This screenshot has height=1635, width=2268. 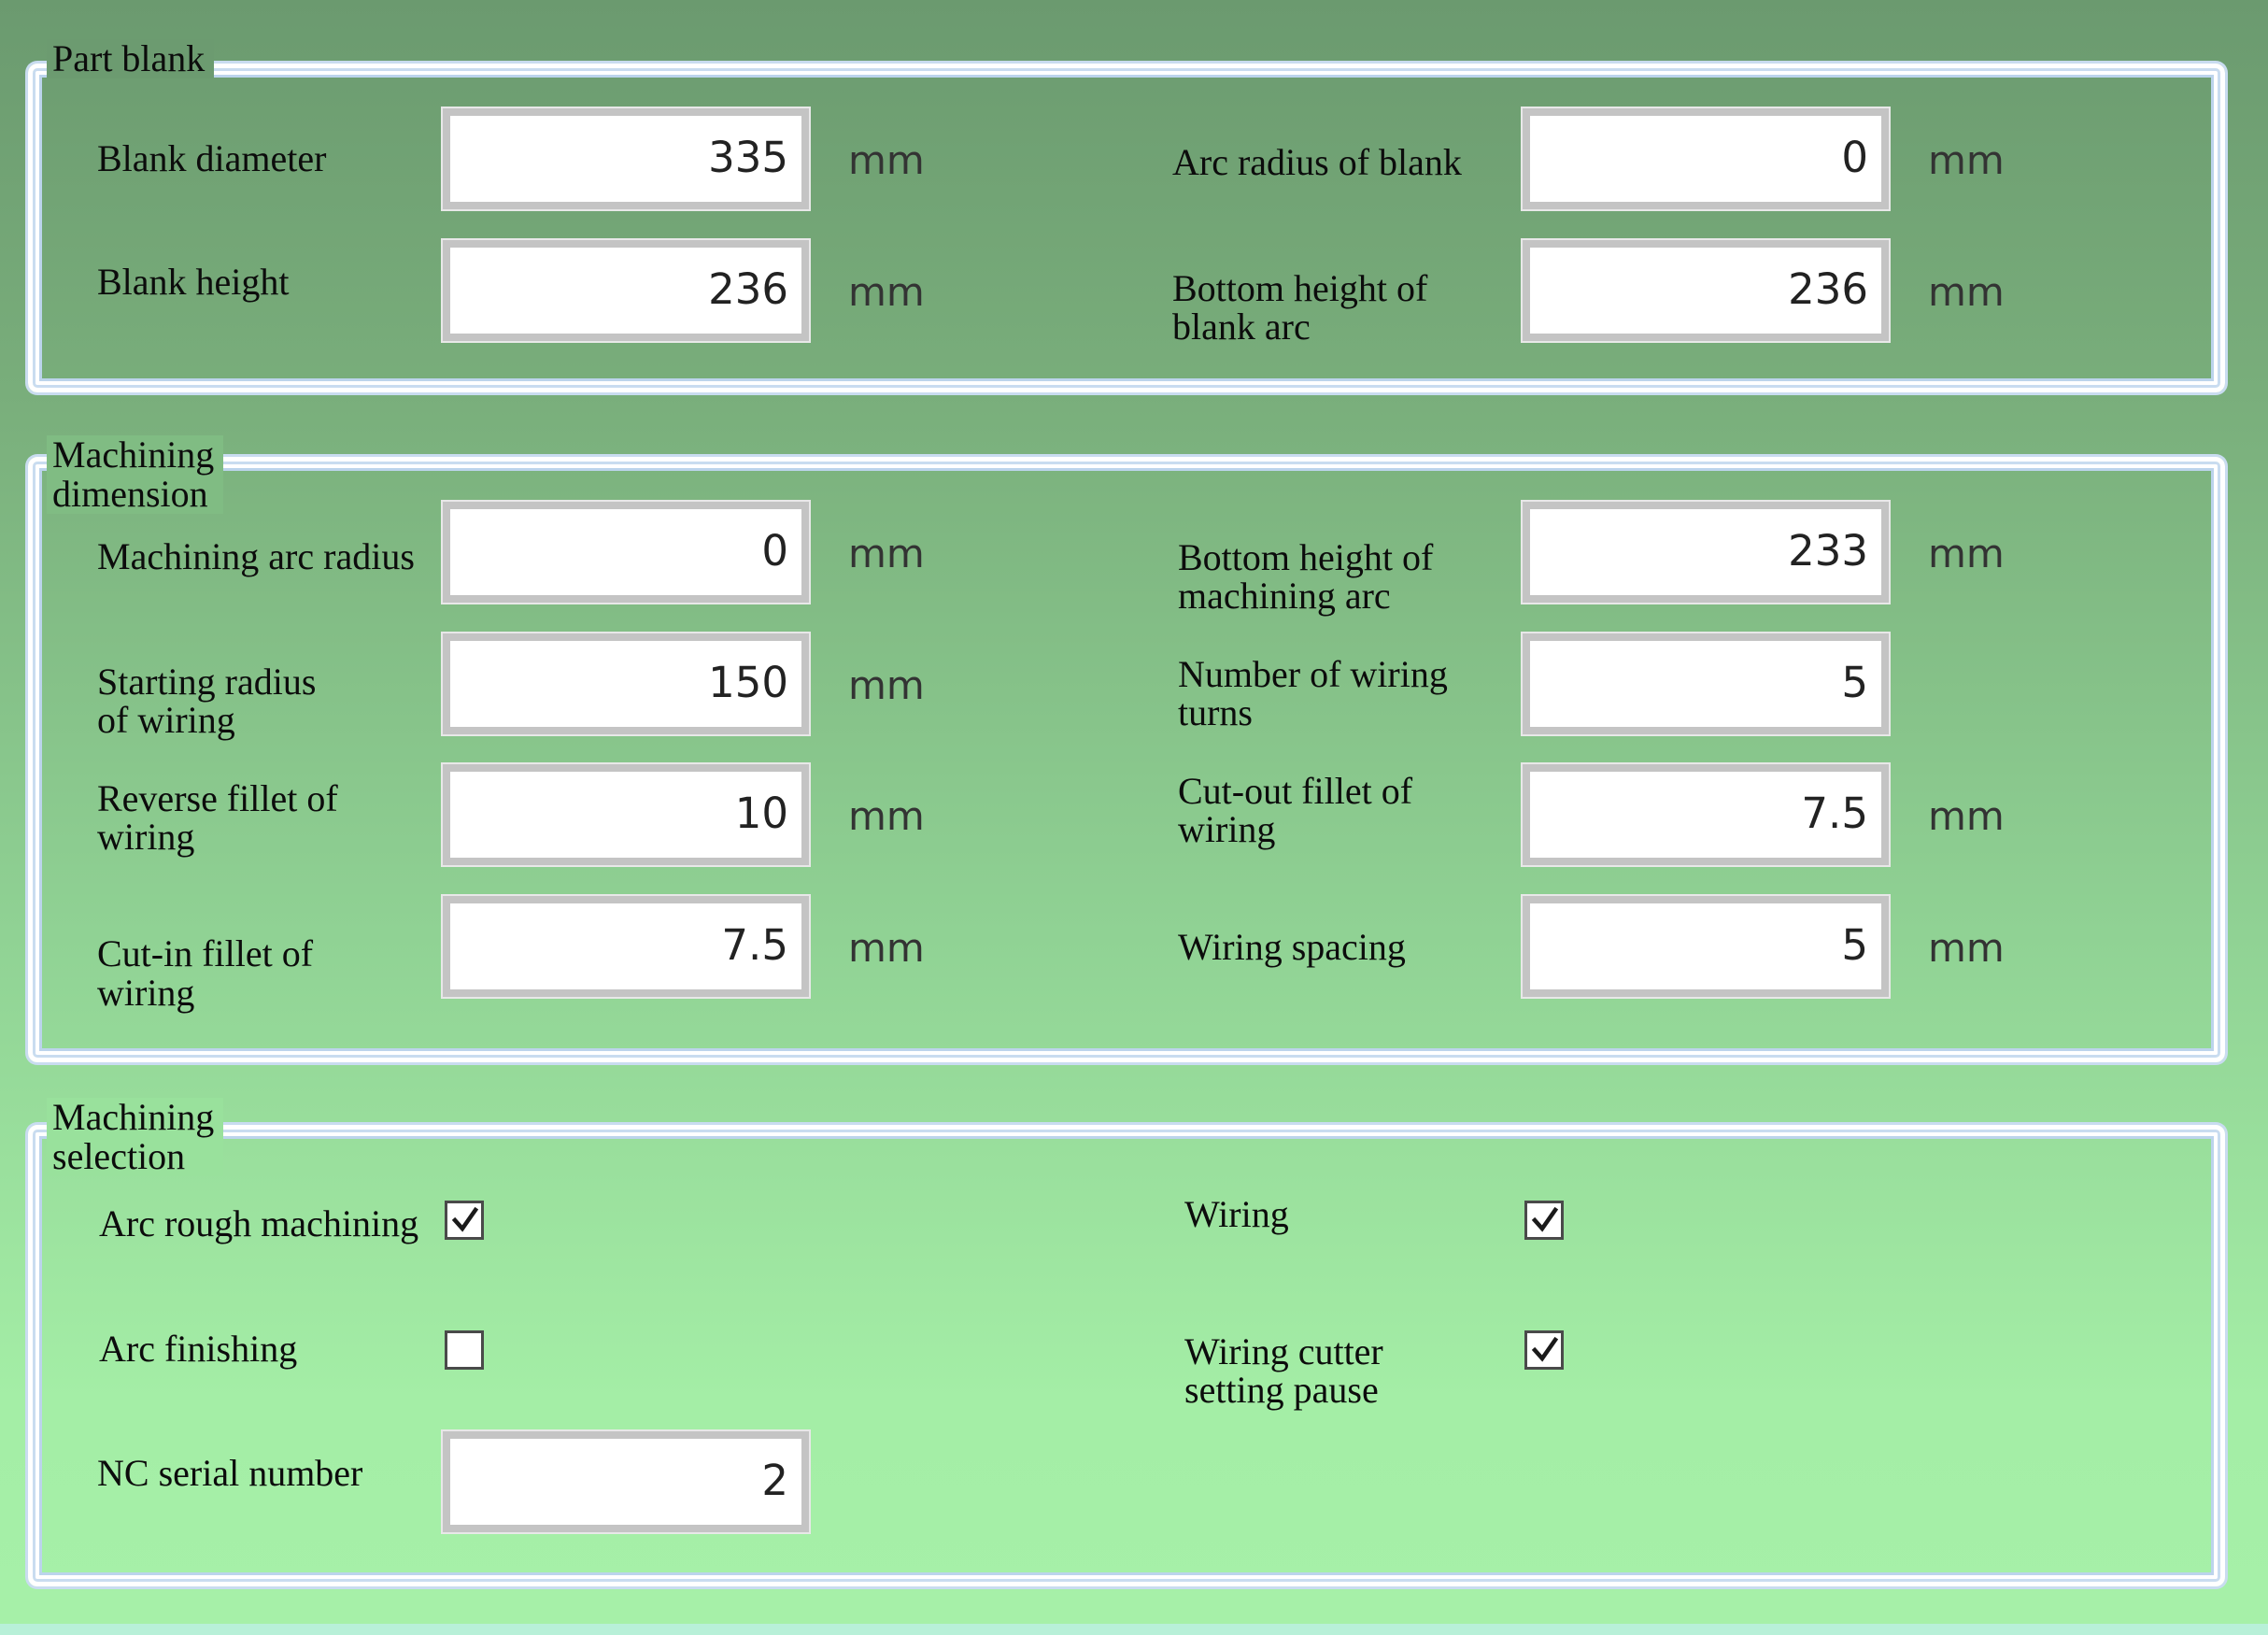 I want to click on reverse-fillet-of-wiring-unit: mm, so click(x=886, y=816).